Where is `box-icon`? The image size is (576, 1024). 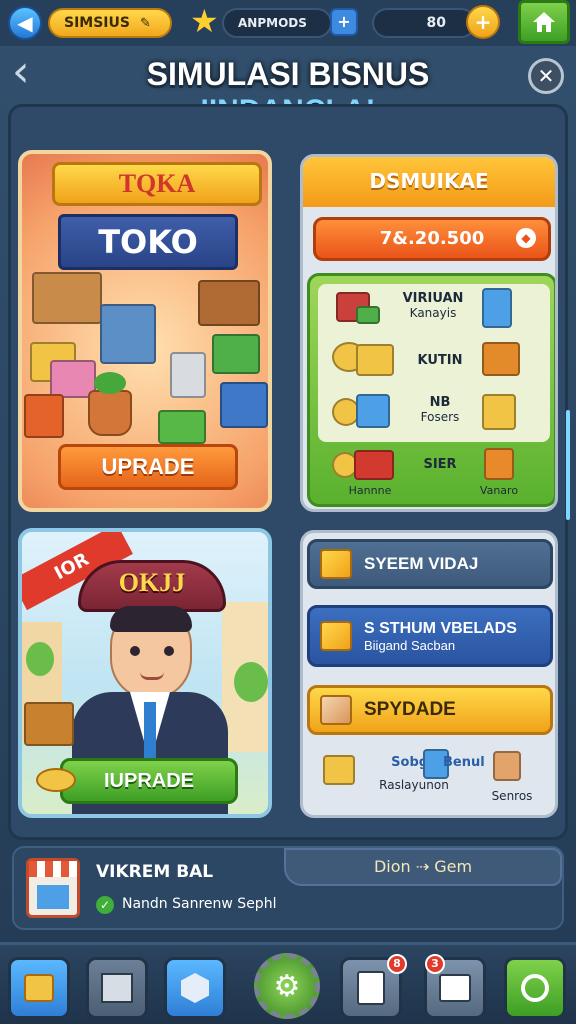
box-icon is located at coordinates (39, 988).